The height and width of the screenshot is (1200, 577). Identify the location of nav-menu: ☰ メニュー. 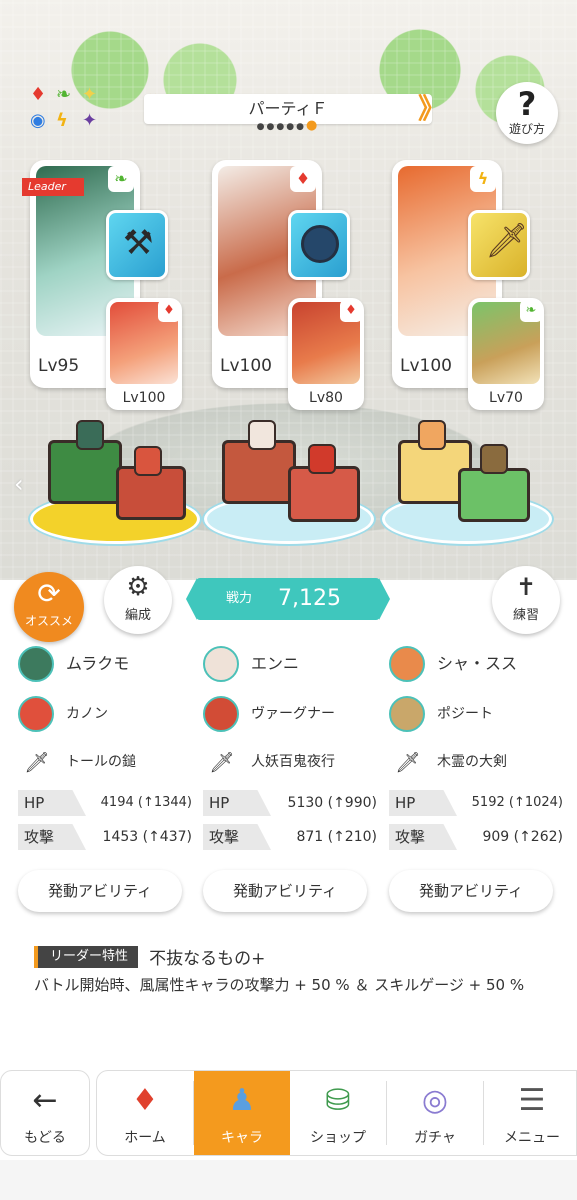
(530, 1113).